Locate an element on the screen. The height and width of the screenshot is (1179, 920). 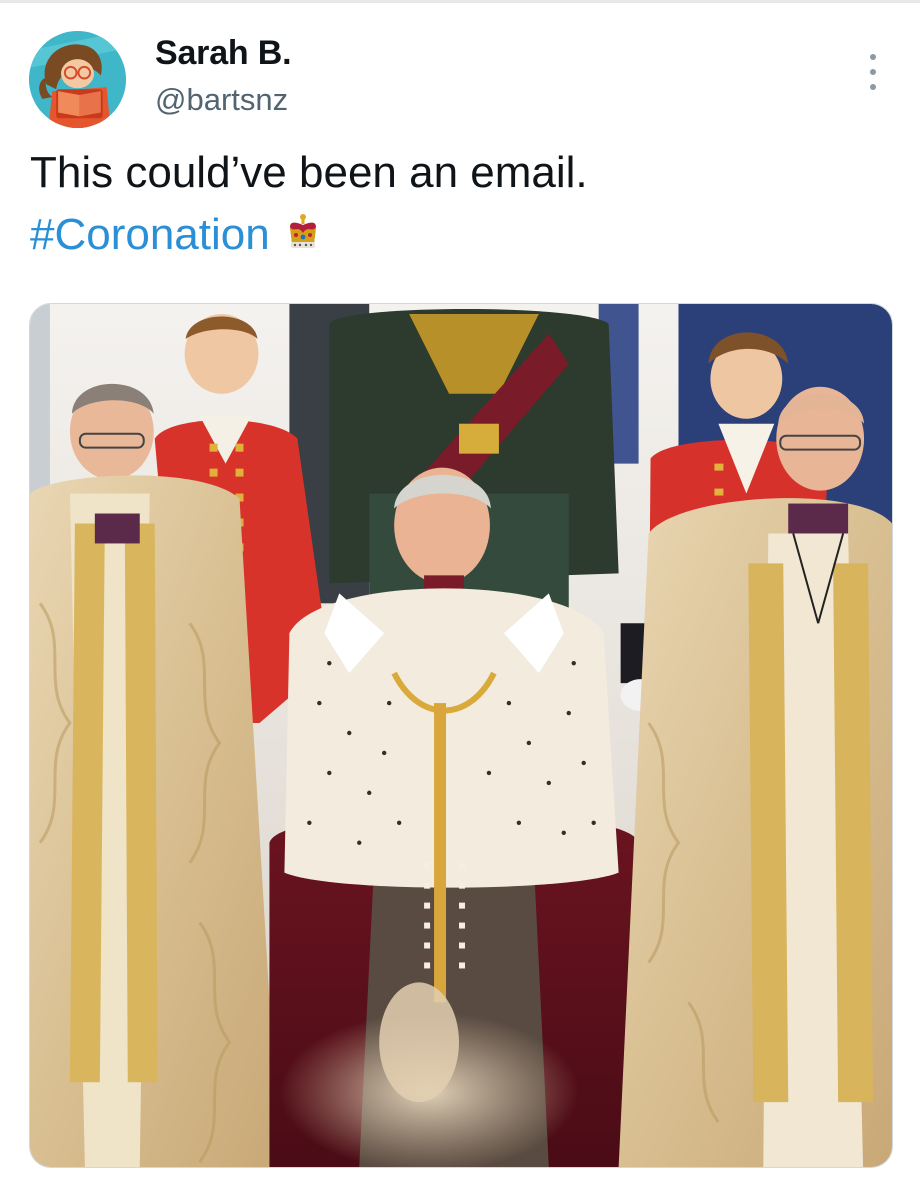
hashtag-link: #Coronation is located at coordinates (150, 234).